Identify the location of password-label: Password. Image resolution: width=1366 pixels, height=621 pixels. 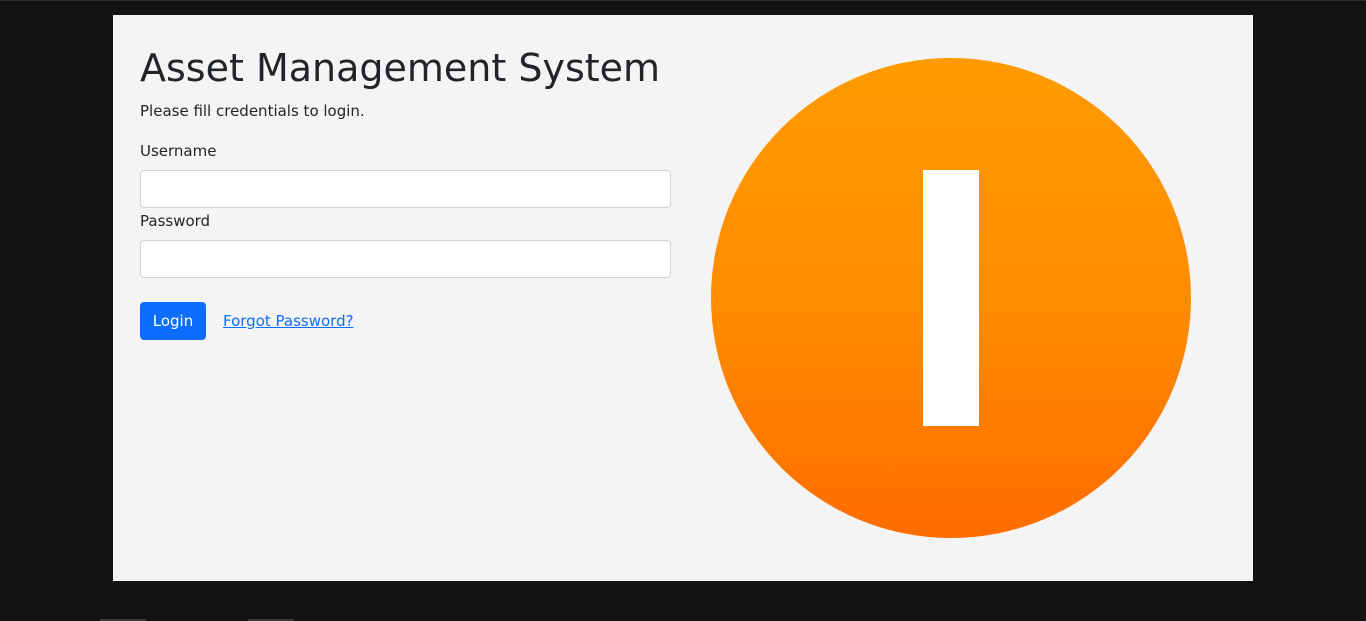
(175, 221).